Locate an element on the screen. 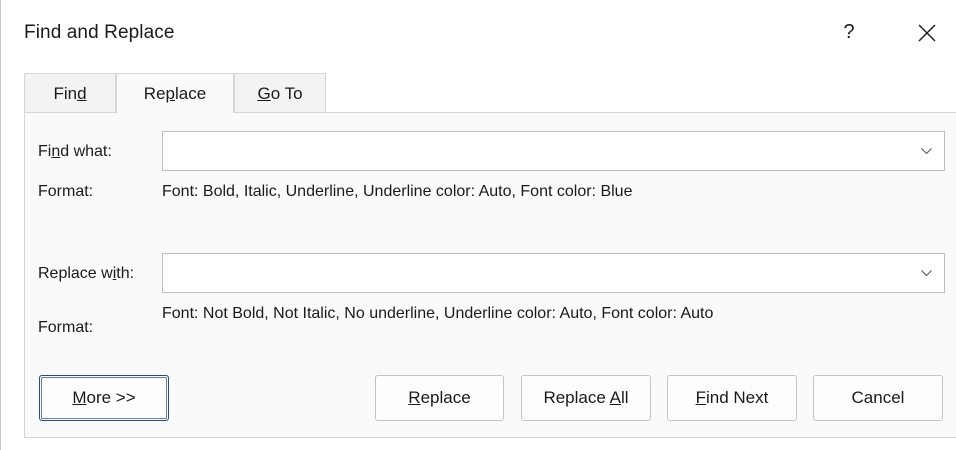  replace-with-label-pre: Replace w is located at coordinates (75, 273).